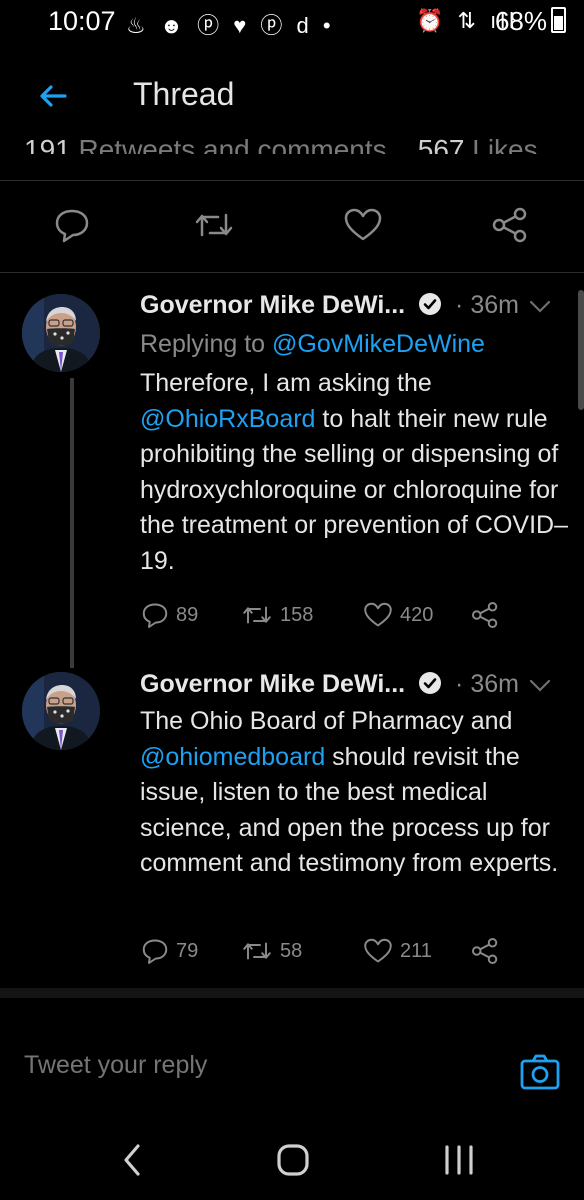 The height and width of the screenshot is (1200, 584). I want to click on section-separator, so click(292, 993).